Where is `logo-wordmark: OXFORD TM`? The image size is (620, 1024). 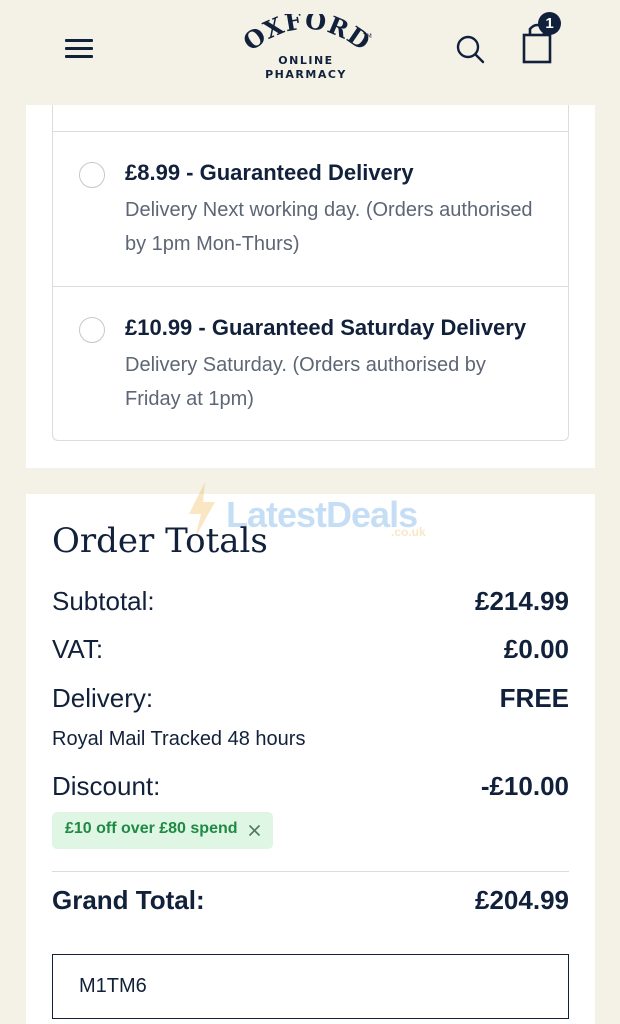 logo-wordmark: OXFORD TM is located at coordinates (309, 35).